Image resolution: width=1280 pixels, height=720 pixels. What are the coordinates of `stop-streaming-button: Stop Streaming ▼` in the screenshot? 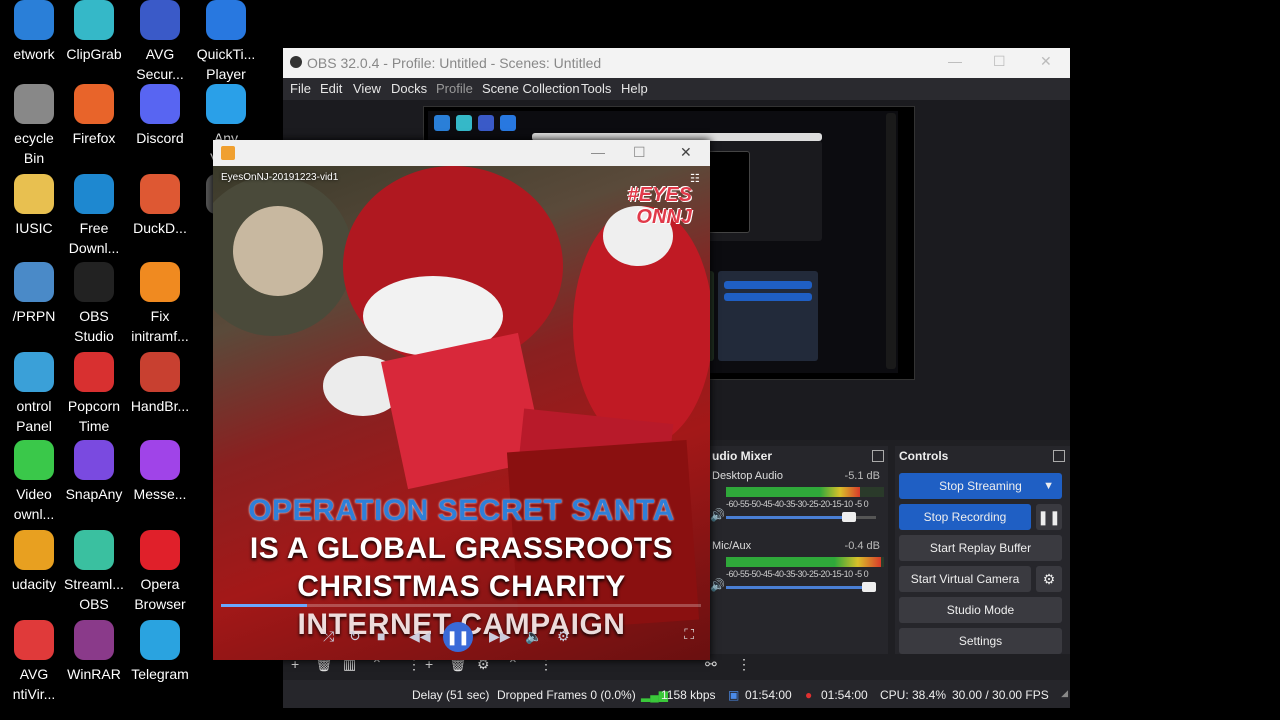 It's located at (980, 486).